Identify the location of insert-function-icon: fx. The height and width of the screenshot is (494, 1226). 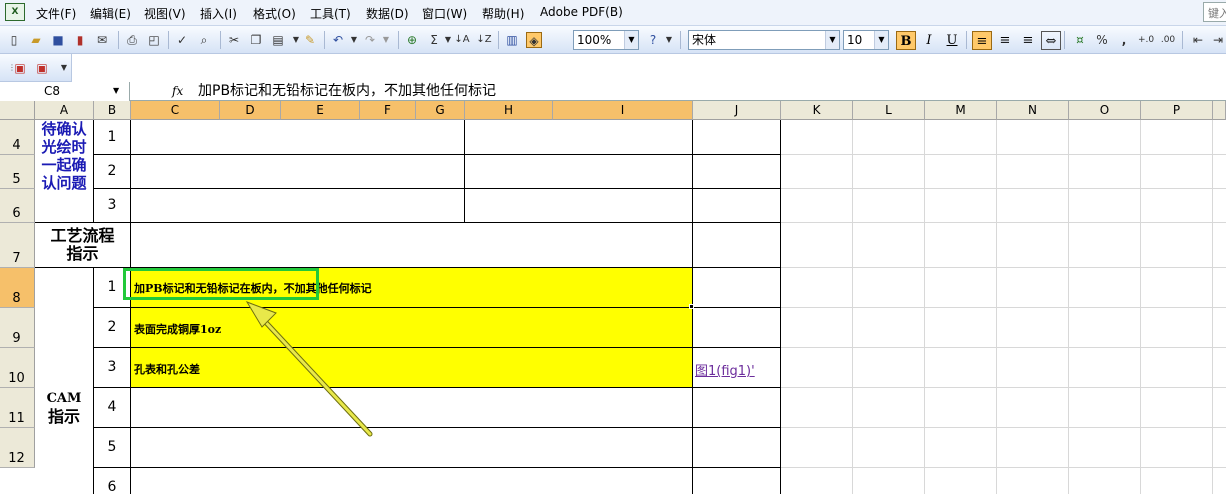
(177, 91).